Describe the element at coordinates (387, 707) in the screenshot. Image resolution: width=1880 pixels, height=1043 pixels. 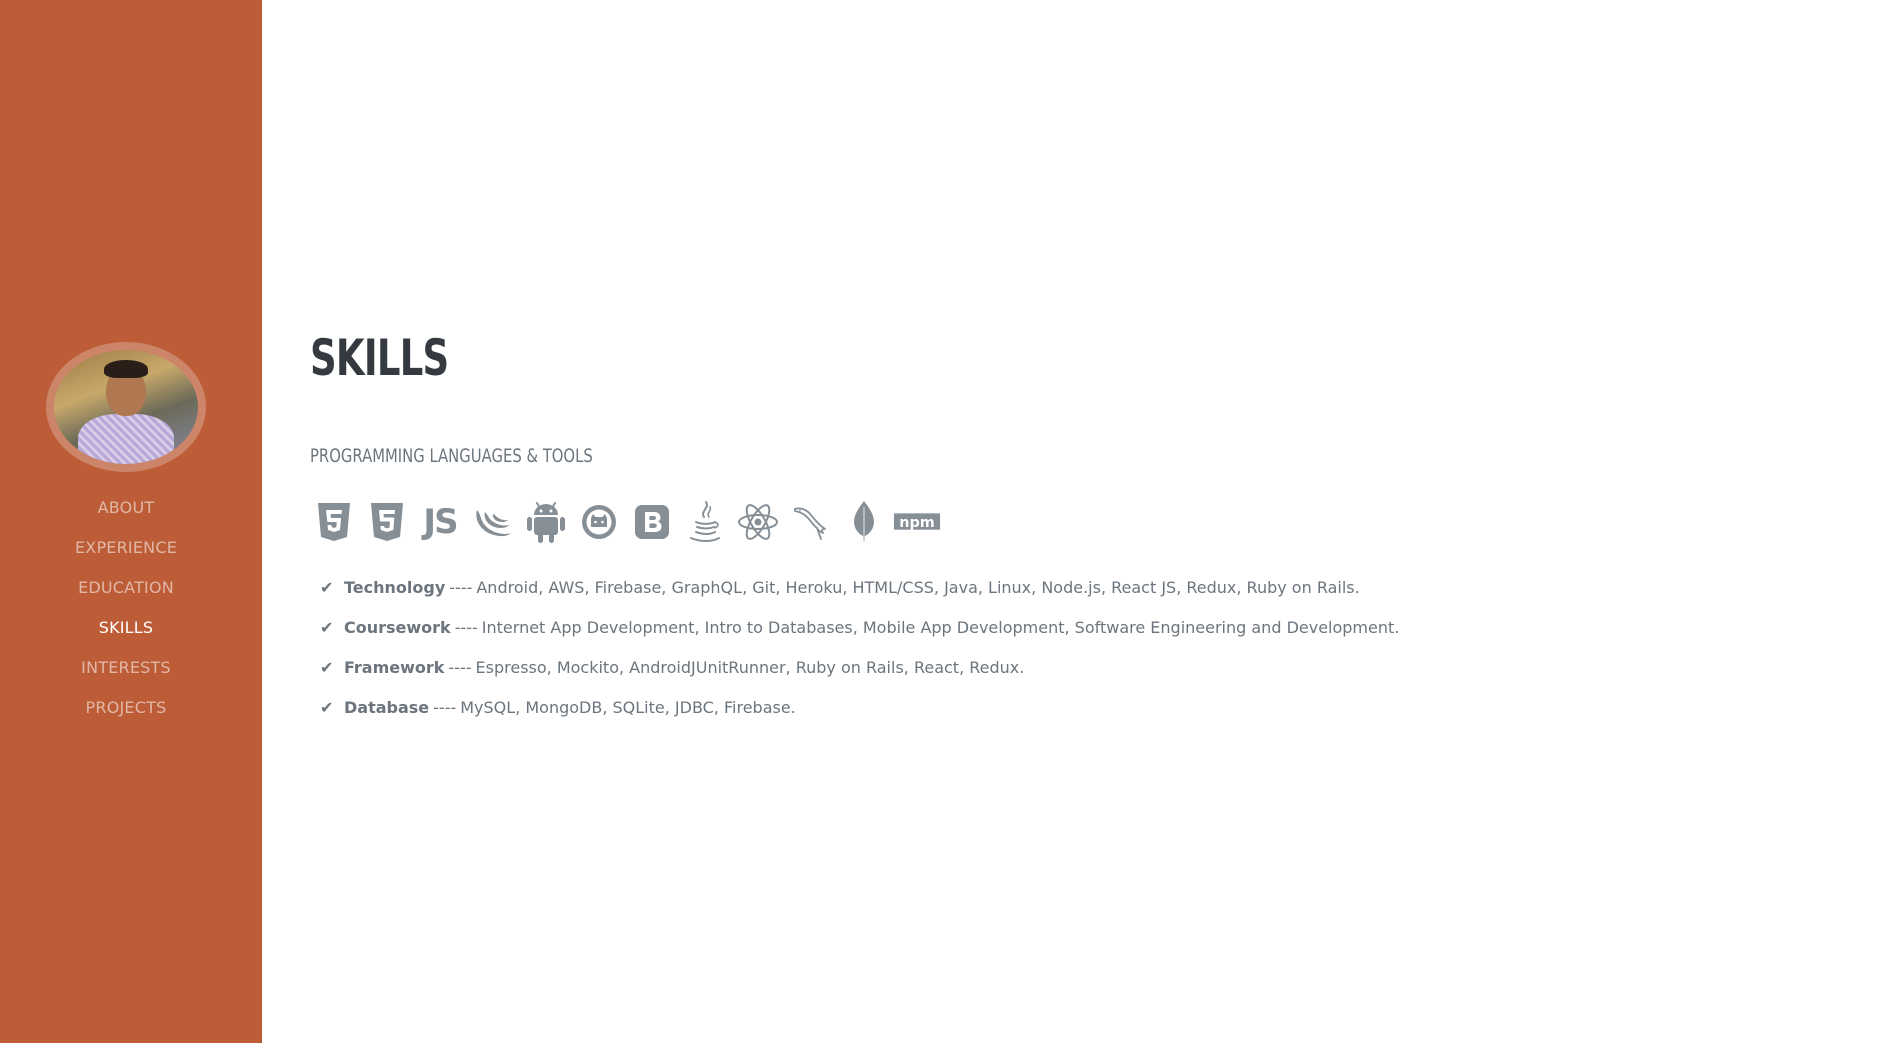
I see `skill-category: Database` at that location.